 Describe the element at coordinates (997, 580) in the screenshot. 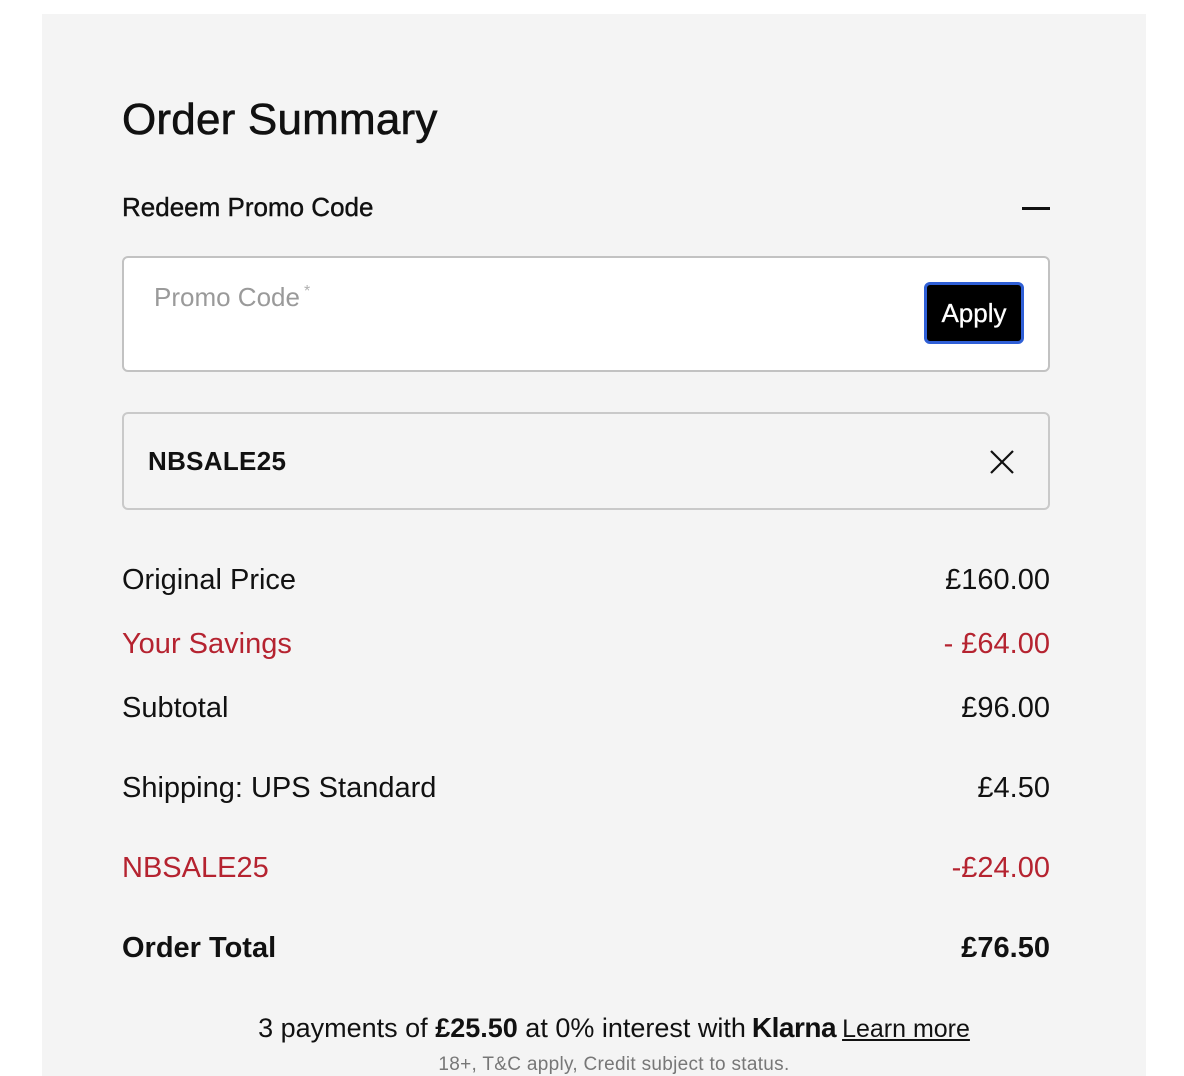

I see `original-price-value: £160.00` at that location.